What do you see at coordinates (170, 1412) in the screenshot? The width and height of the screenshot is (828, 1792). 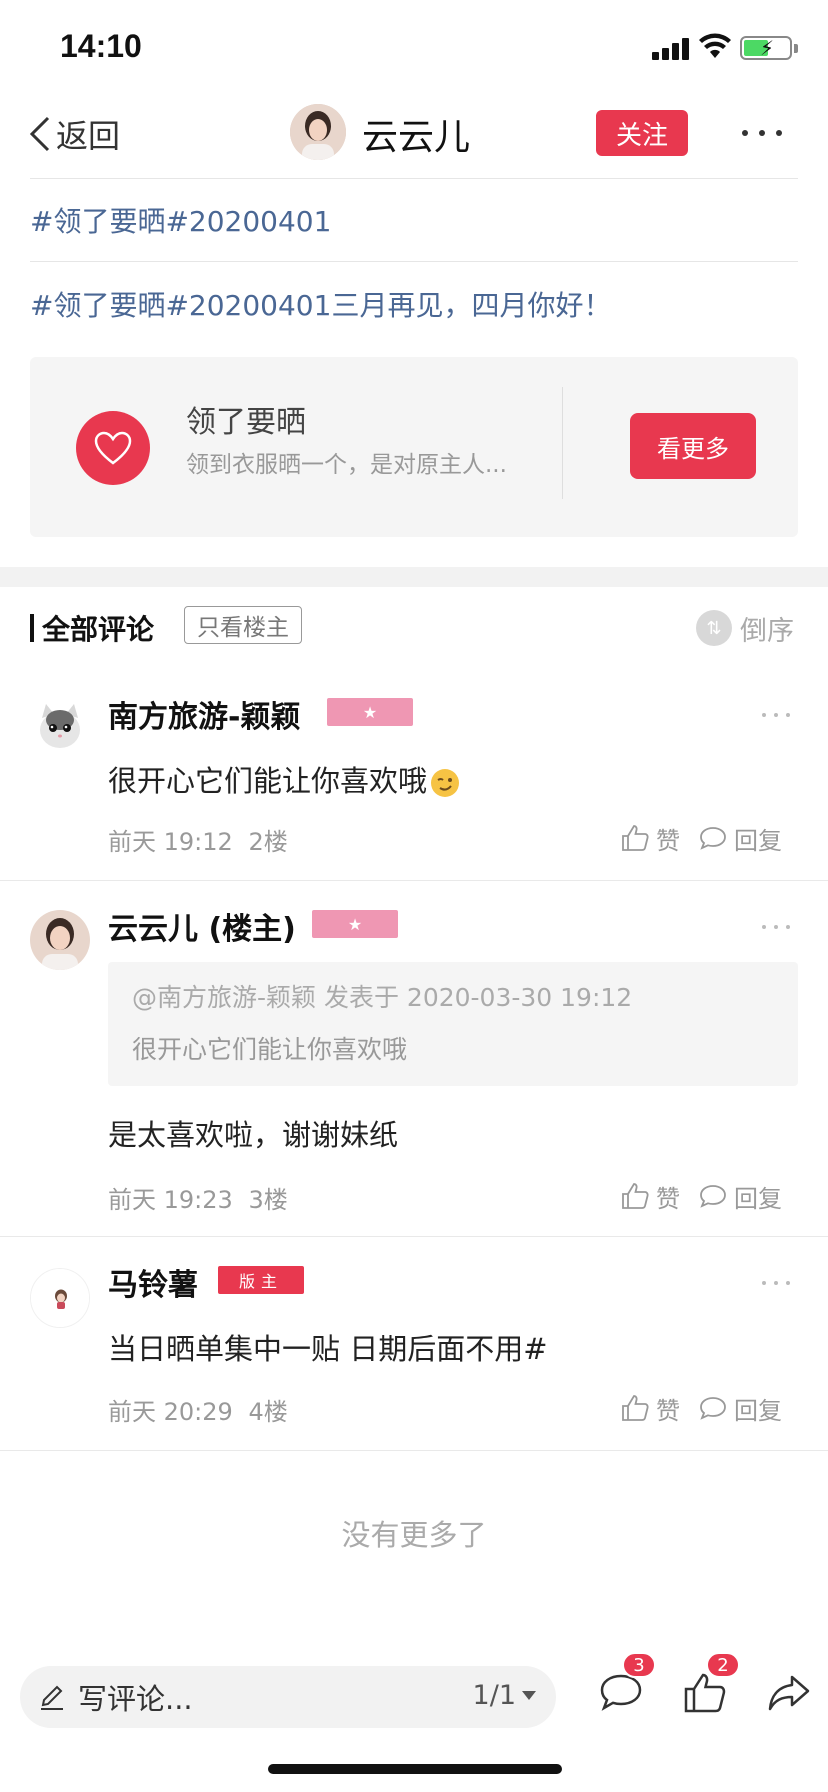 I see `comment-time: 前天 20:29` at bounding box center [170, 1412].